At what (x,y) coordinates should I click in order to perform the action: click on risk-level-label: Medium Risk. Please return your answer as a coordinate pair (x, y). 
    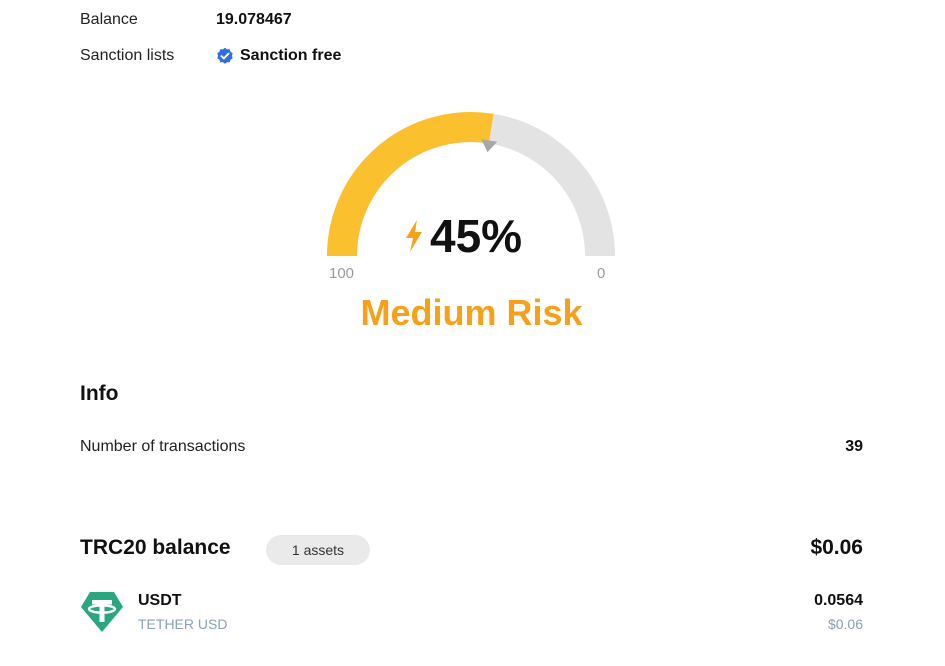
    Looking at the image, I should click on (471, 312).